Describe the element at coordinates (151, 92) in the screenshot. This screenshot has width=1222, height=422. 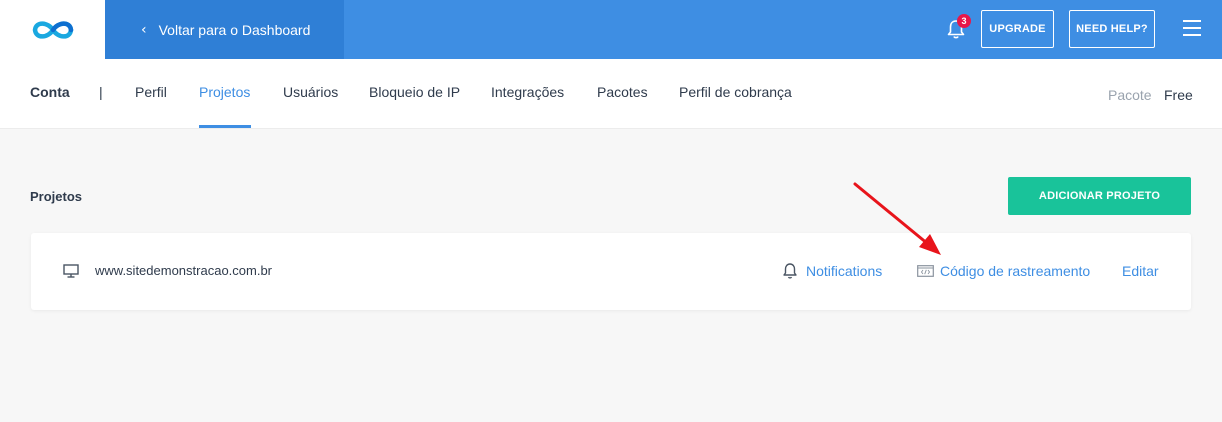
I see `tab-perfil: Perfil` at that location.